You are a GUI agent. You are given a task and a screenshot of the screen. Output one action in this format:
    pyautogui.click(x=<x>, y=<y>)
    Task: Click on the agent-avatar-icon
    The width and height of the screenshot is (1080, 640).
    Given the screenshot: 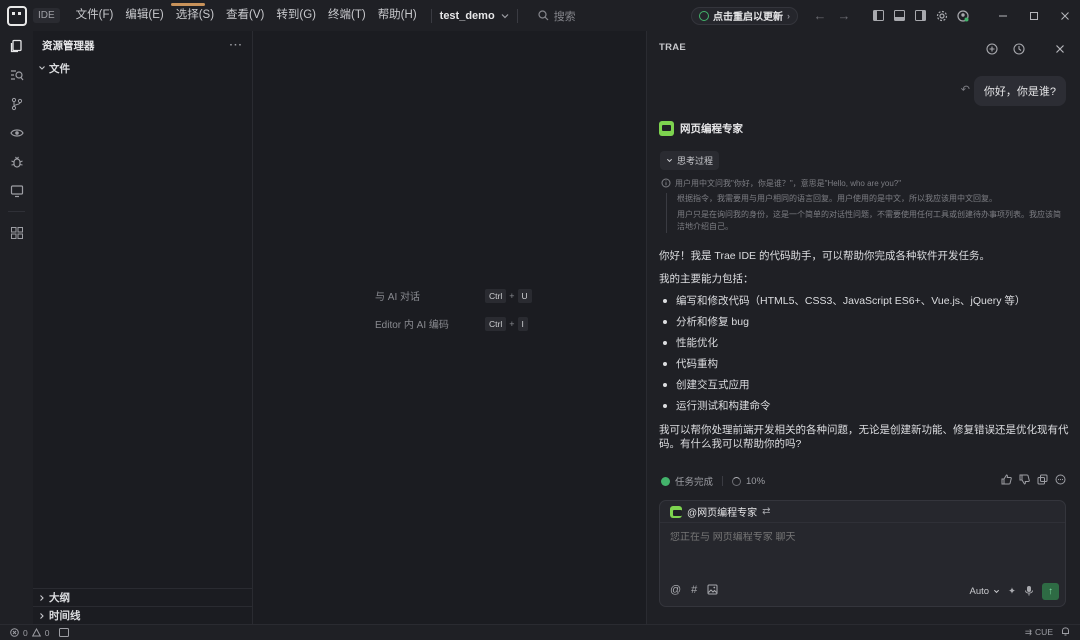 What is the action you would take?
    pyautogui.click(x=676, y=511)
    